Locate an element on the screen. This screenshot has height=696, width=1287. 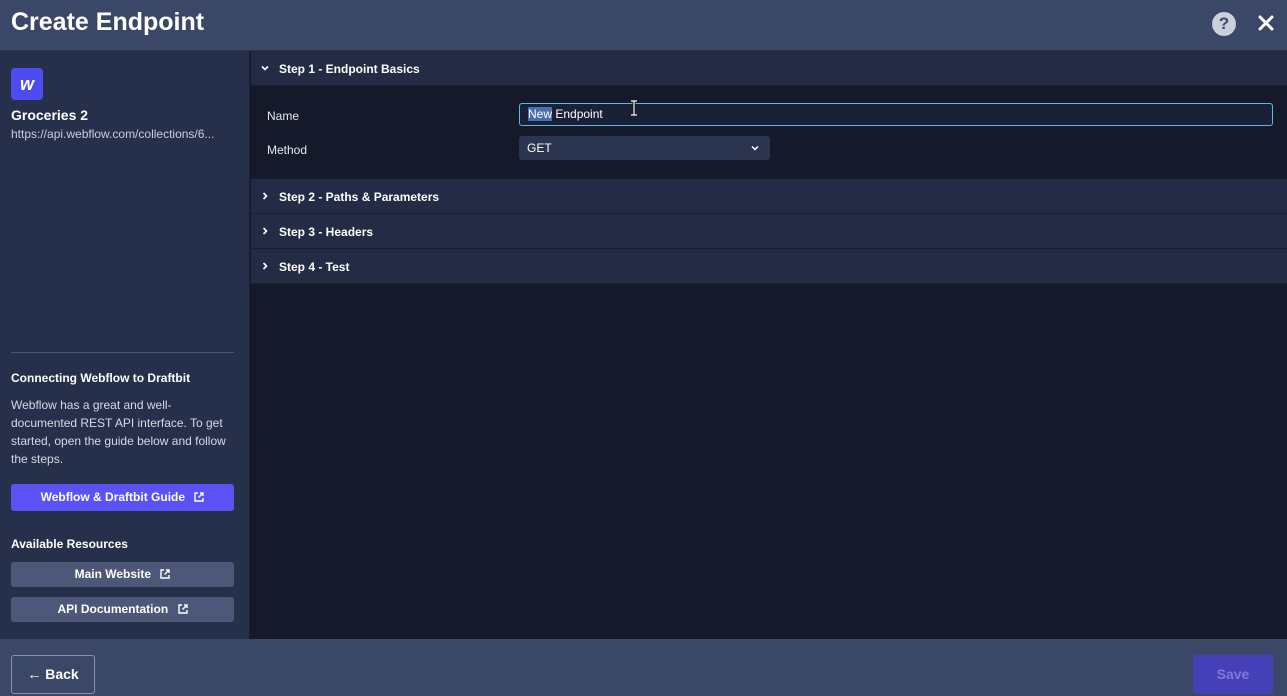
header-bar: Create Endpoint ? is located at coordinates (643, 25).